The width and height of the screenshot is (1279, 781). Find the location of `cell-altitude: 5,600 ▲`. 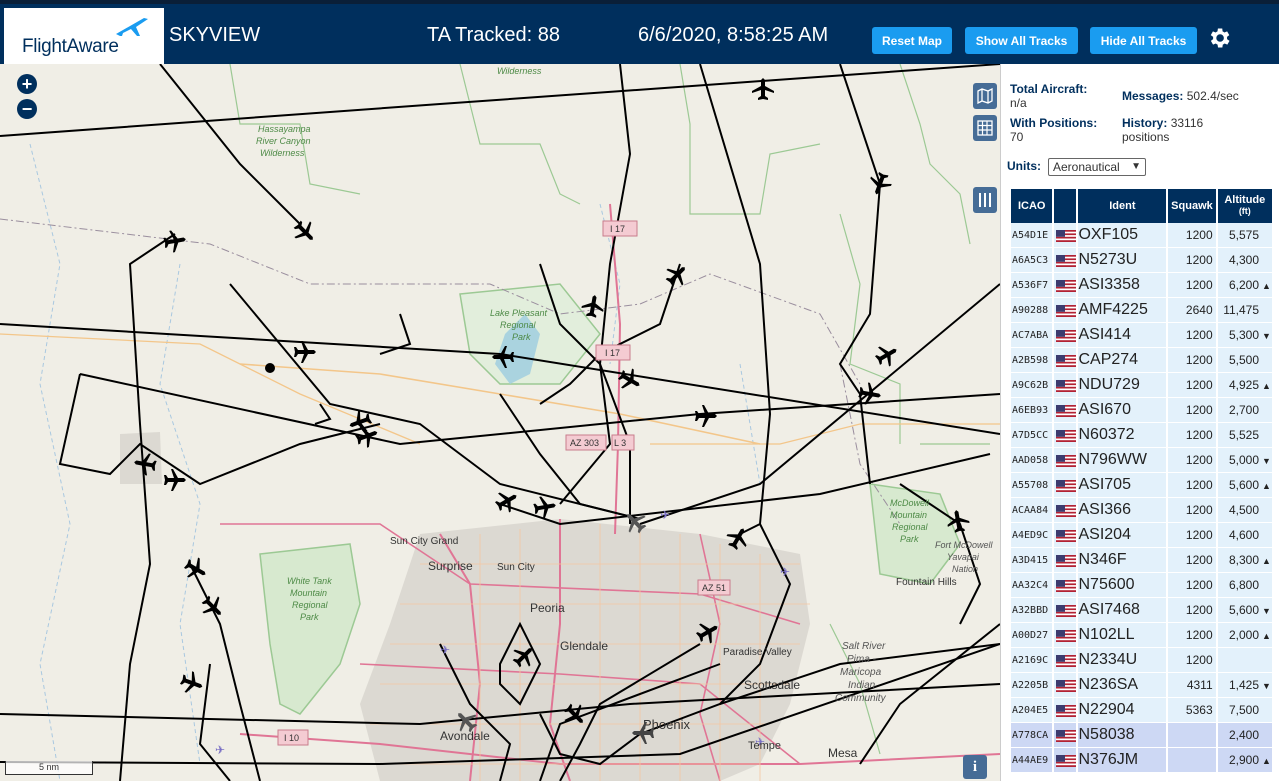

cell-altitude: 5,600 ▲ is located at coordinates (1244, 485).